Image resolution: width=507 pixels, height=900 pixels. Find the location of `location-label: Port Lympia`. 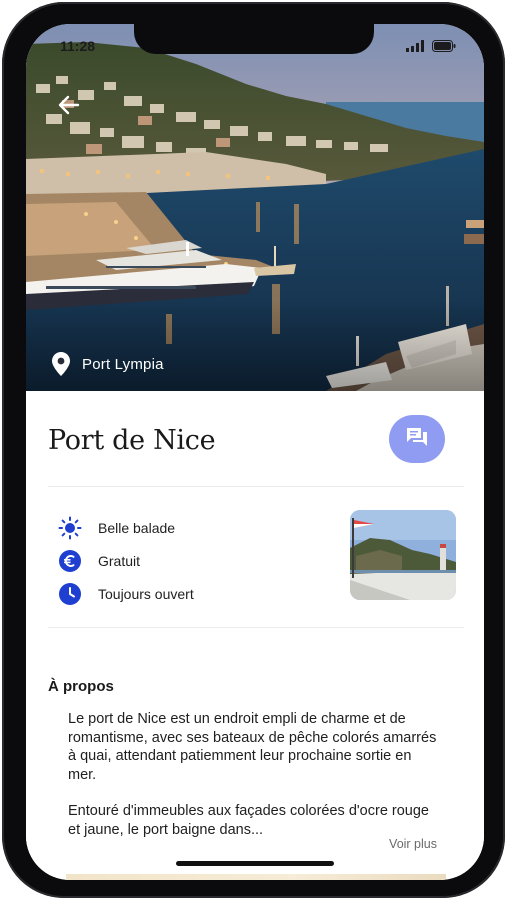

location-label: Port Lympia is located at coordinates (123, 364).